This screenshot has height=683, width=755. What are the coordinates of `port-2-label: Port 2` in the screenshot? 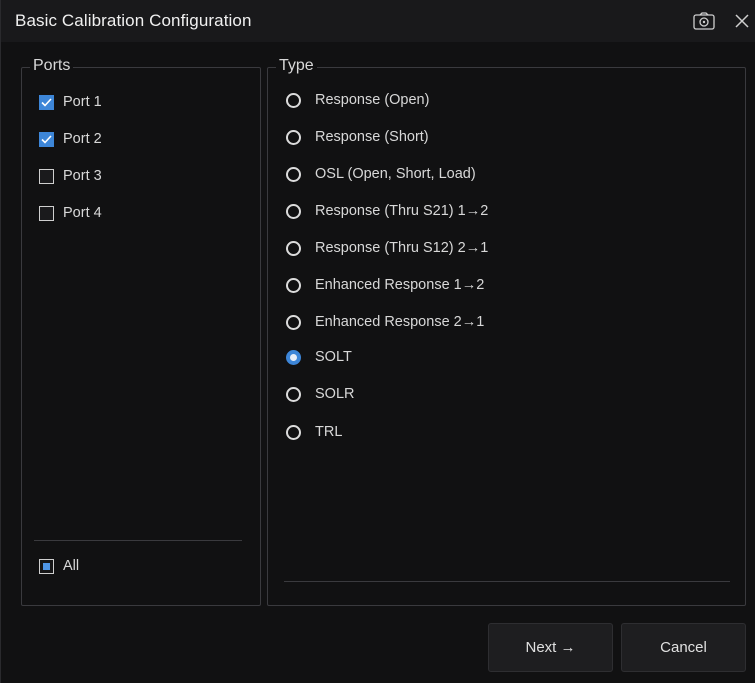 It's located at (82, 139).